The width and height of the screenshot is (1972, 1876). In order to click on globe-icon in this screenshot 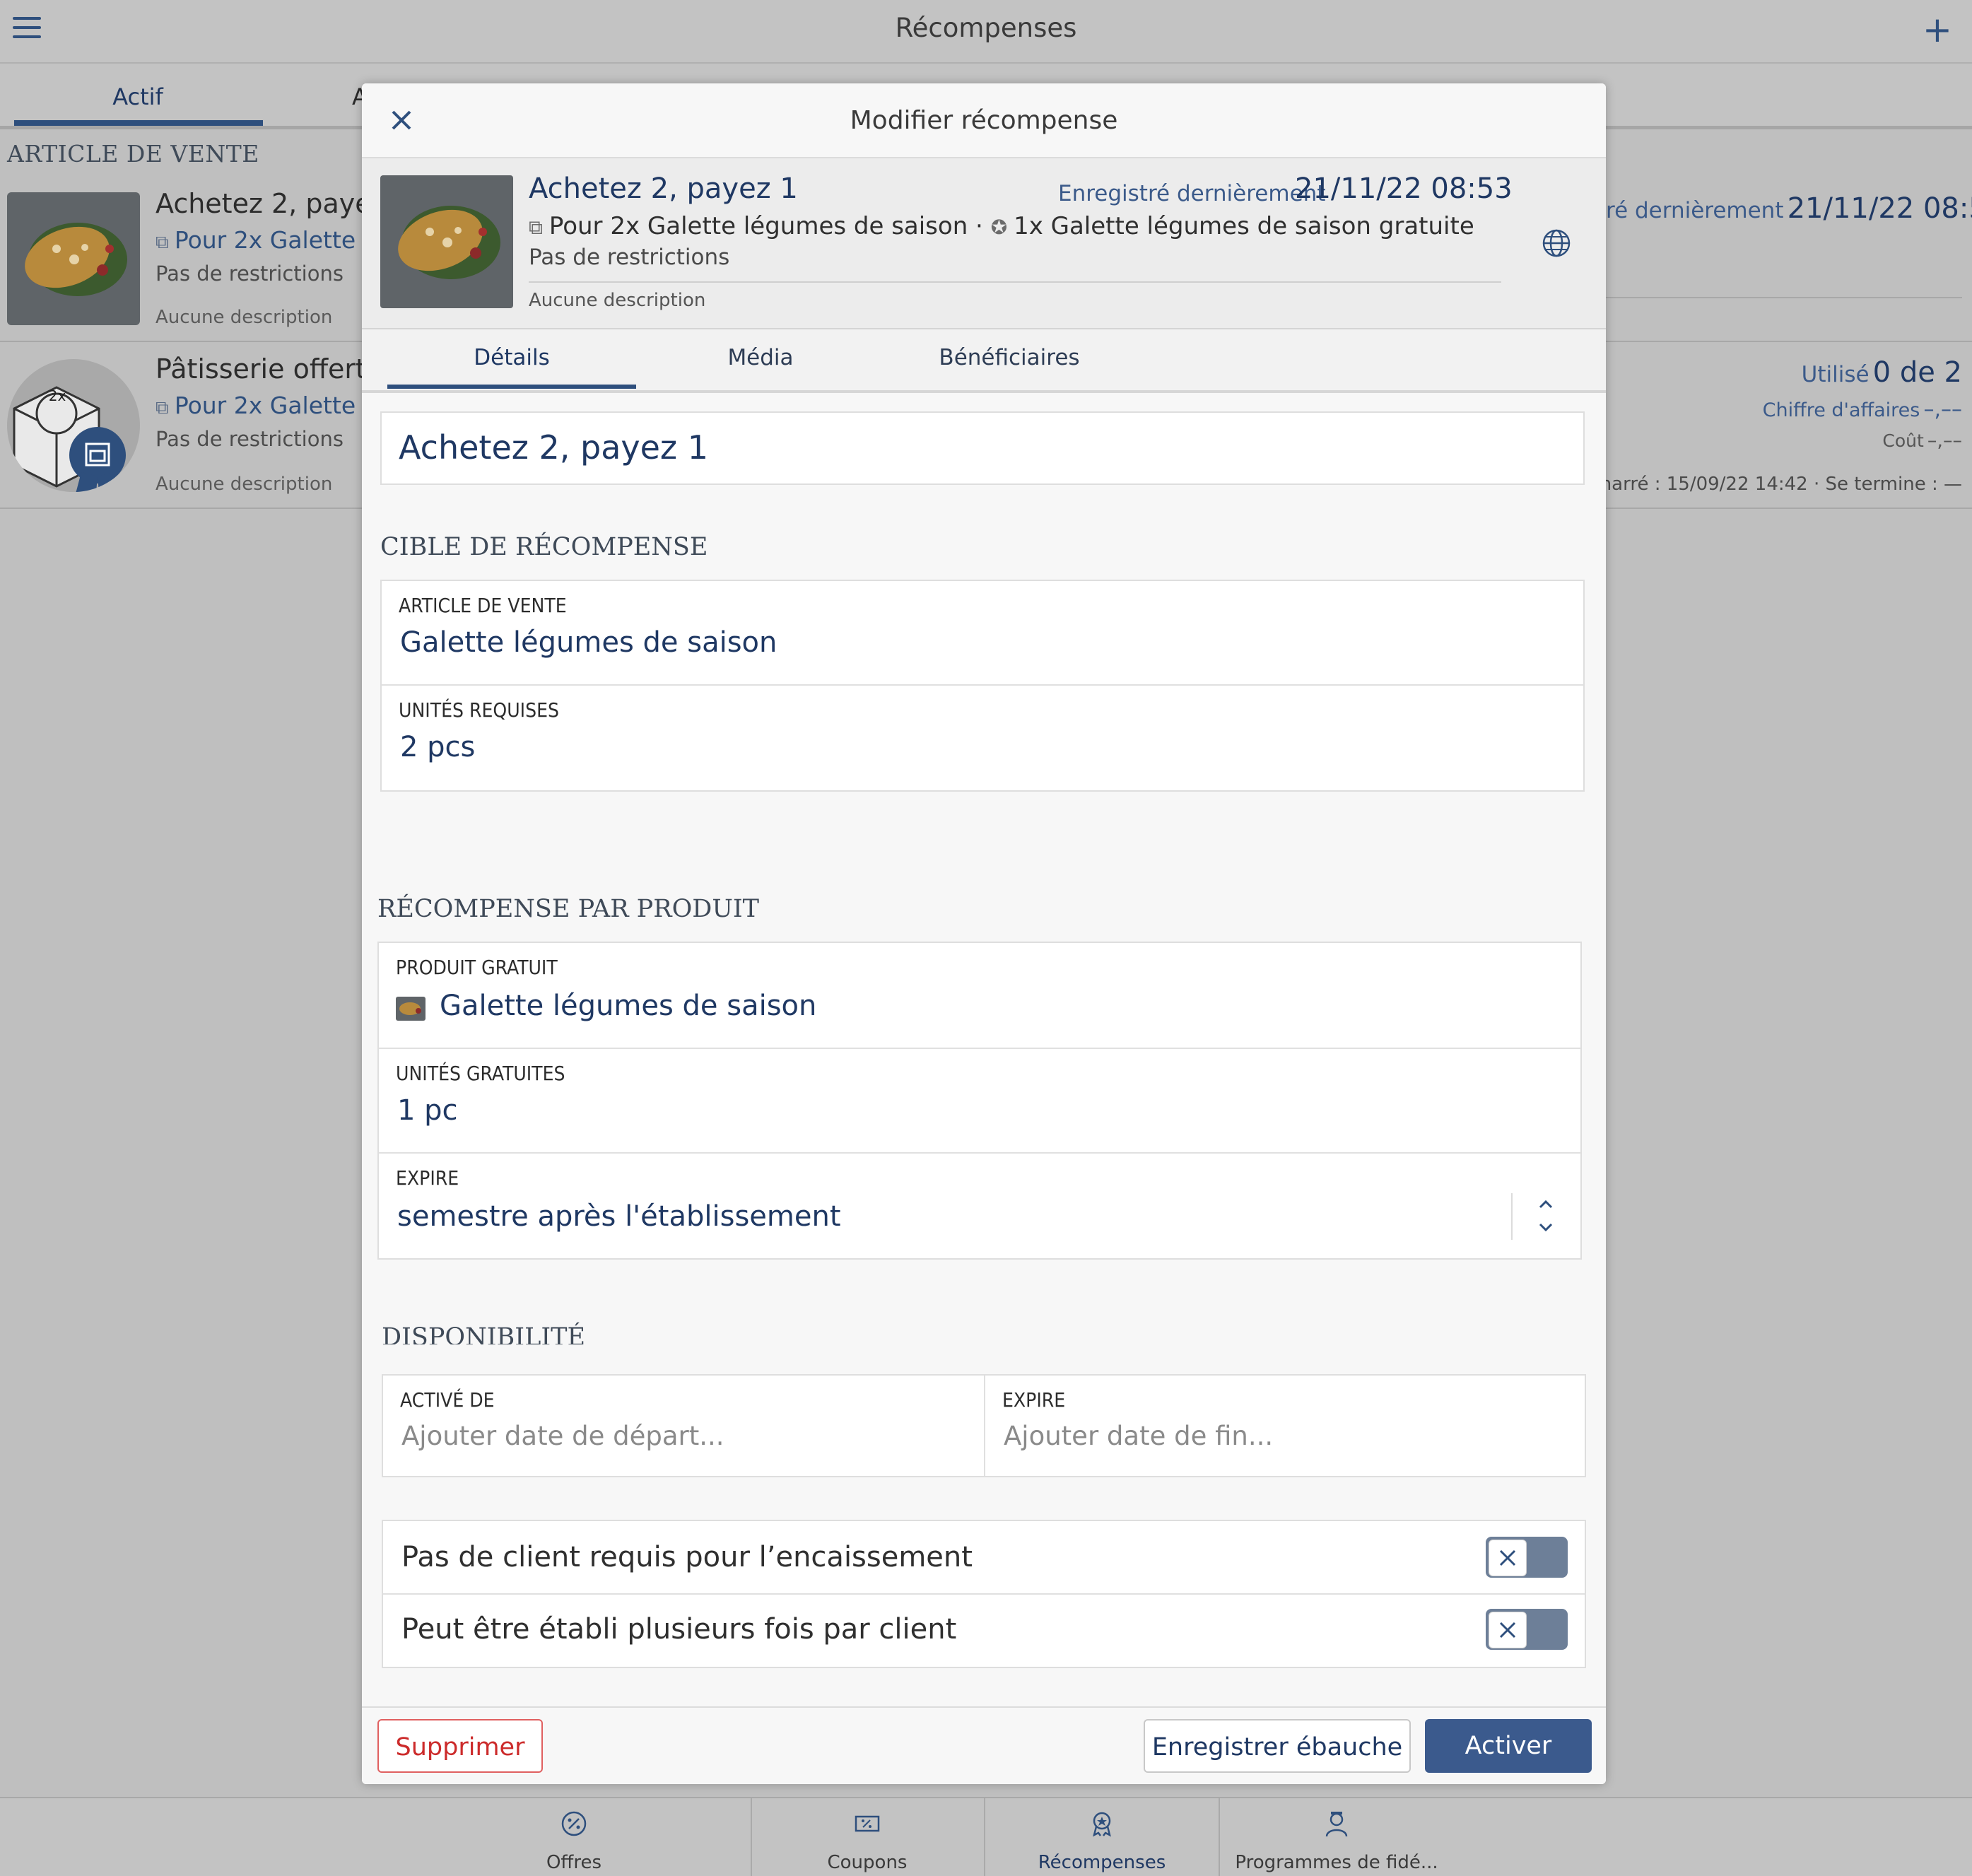, I will do `click(1556, 243)`.